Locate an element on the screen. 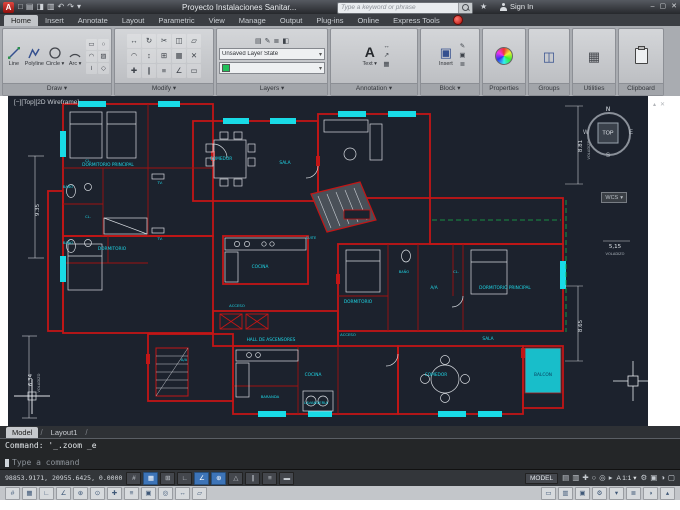  panel-label-layers: Layers ▾ is located at coordinates (272, 89).